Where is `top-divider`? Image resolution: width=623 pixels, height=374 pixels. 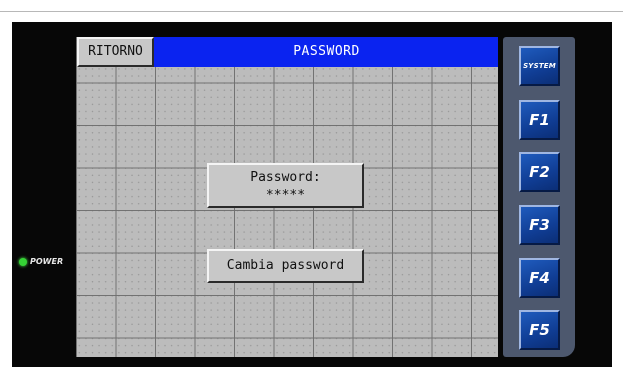 top-divider is located at coordinates (311, 11).